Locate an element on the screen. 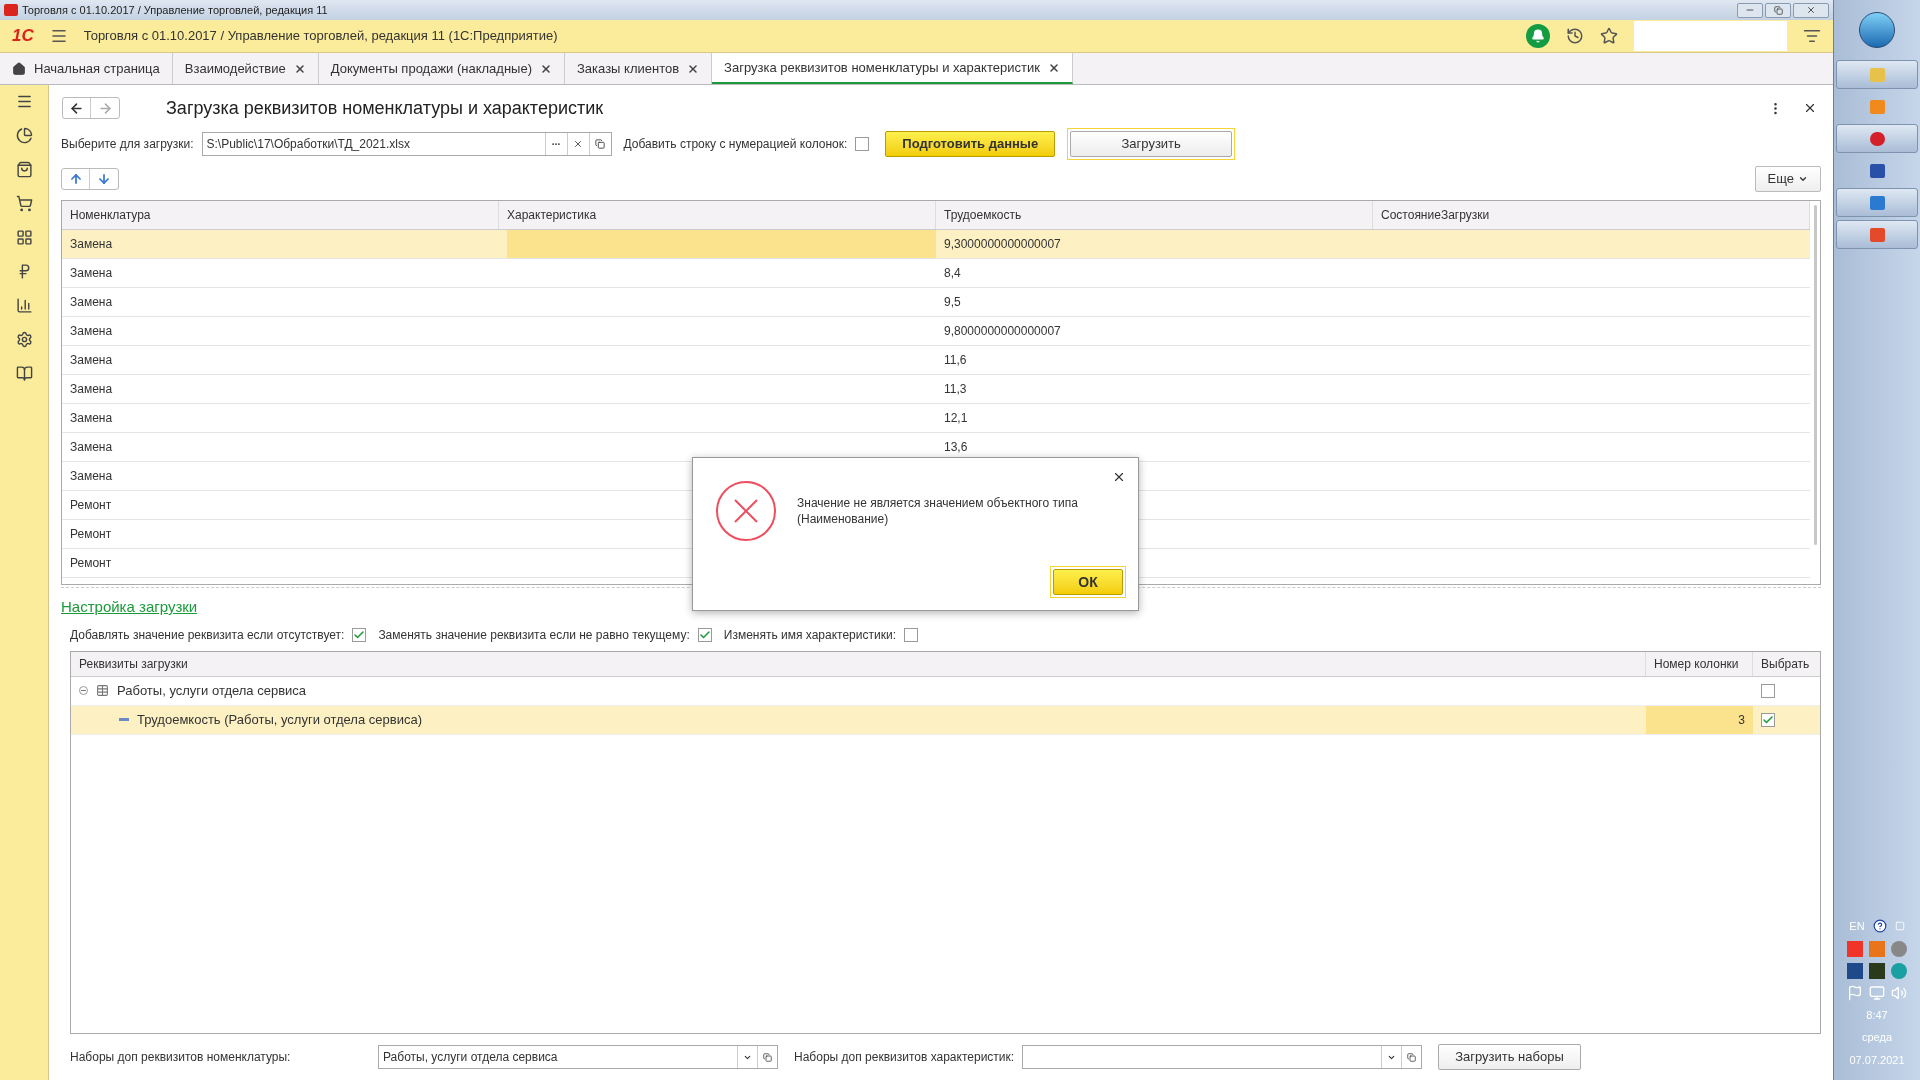  column-header: Характеристика is located at coordinates (717, 215).